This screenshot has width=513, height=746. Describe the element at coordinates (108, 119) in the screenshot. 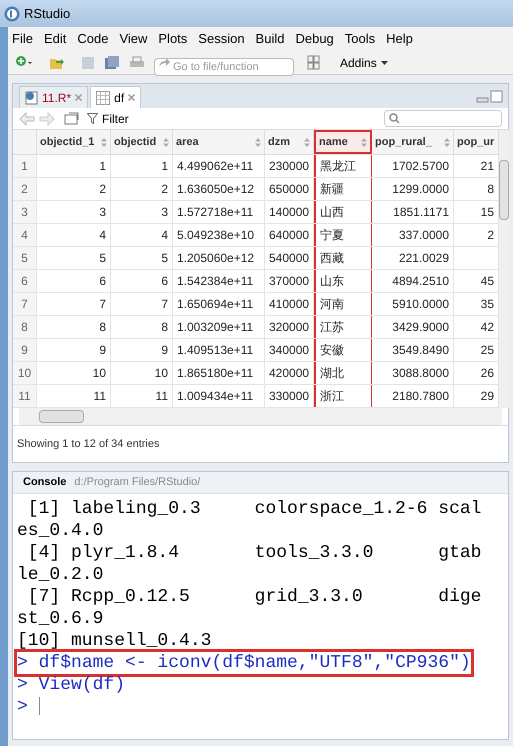

I see `filter-button: Filter` at that location.